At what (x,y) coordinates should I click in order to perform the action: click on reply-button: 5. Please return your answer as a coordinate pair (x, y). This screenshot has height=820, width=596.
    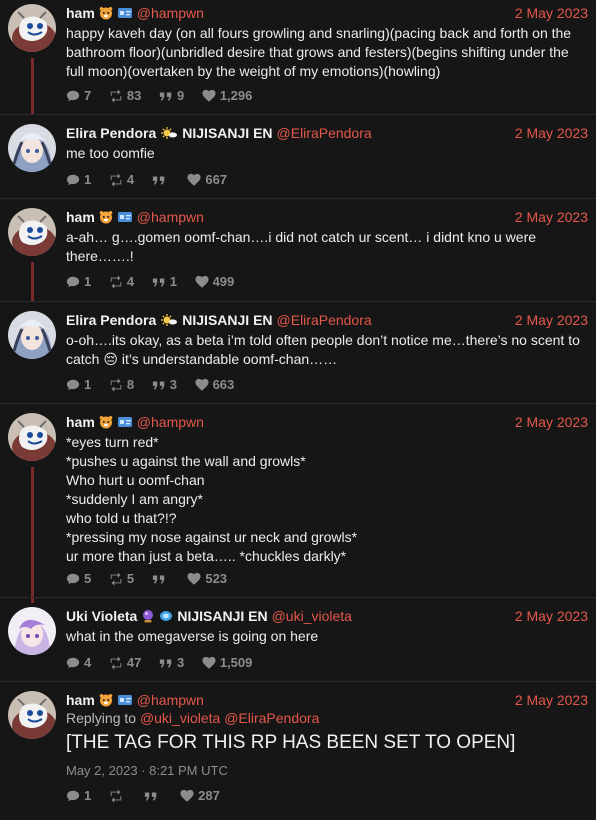
    Looking at the image, I should click on (78, 578).